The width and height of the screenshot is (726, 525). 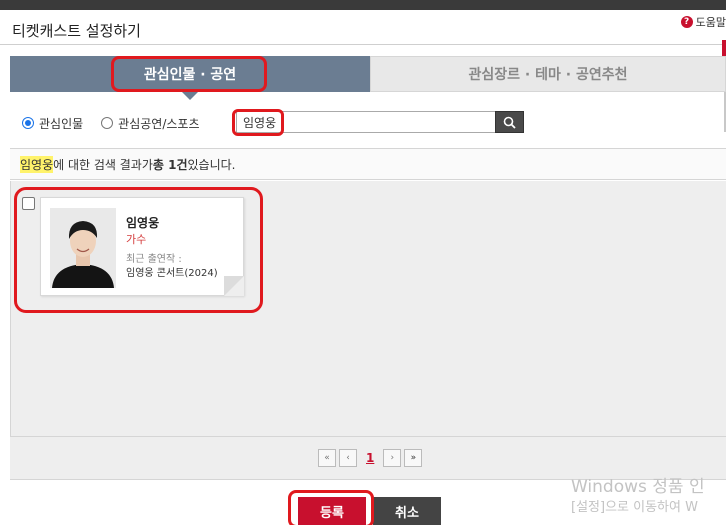 I want to click on next-page-icon: ›, so click(x=392, y=458).